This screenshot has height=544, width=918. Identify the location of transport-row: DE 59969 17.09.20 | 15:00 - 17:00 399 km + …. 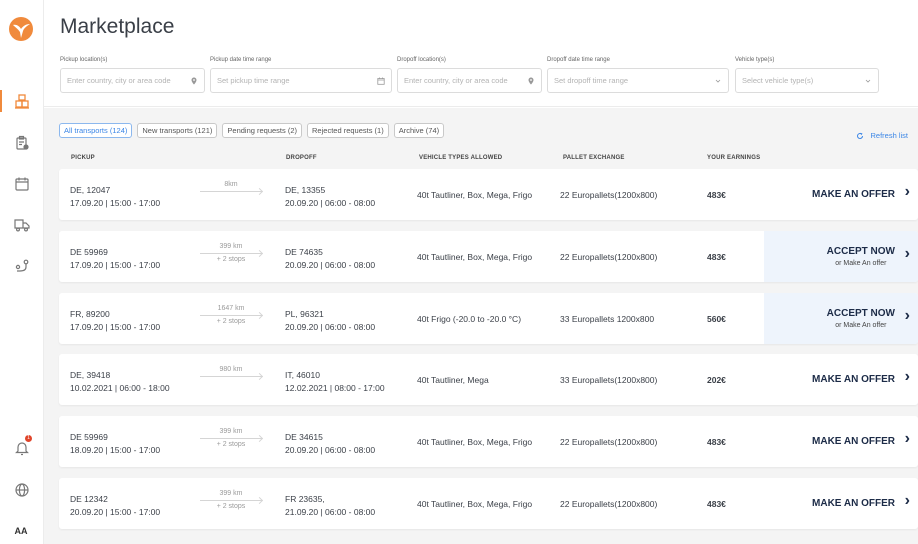
(488, 256).